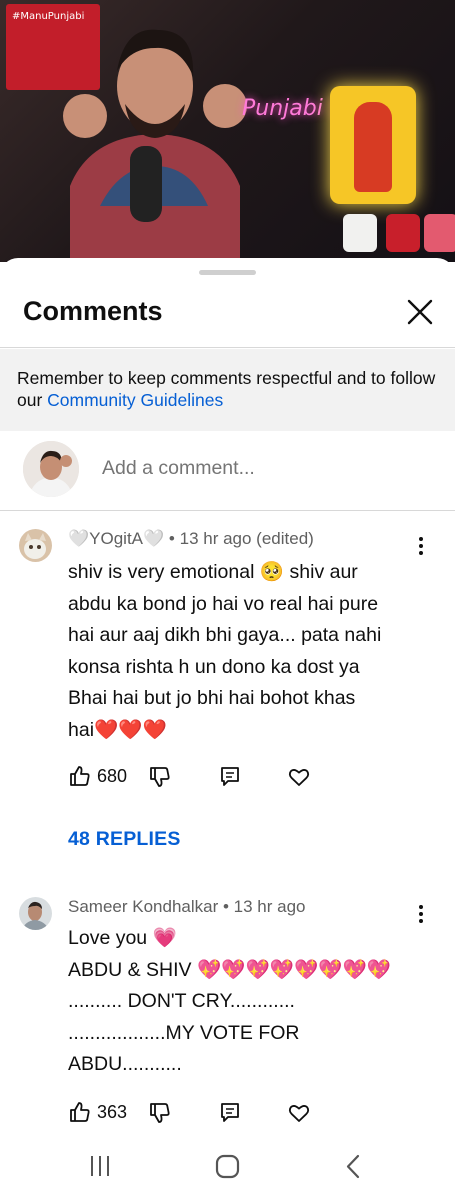 The height and width of the screenshot is (1200, 455). I want to click on comment-line: konsa rishta h un dono ka dost ya, so click(214, 666).